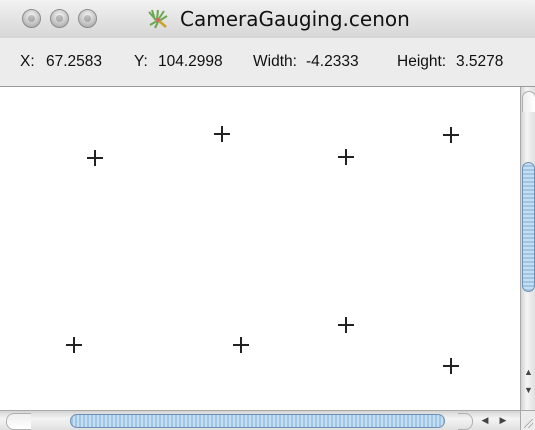  What do you see at coordinates (465, 421) in the screenshot?
I see `horizontal-scroll-track-end` at bounding box center [465, 421].